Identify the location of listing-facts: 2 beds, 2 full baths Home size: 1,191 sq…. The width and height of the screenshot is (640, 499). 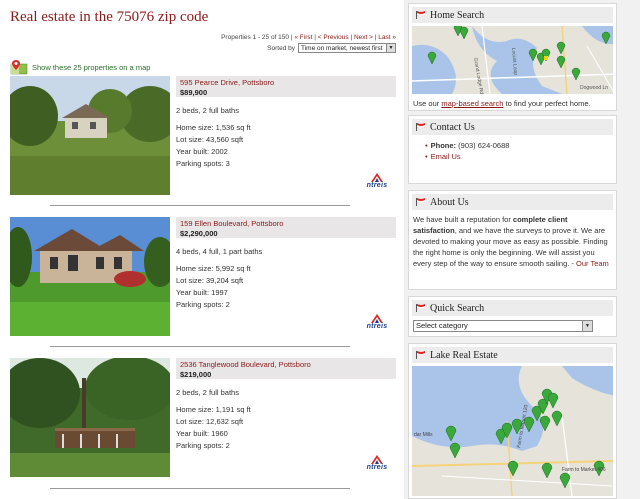
(276, 419).